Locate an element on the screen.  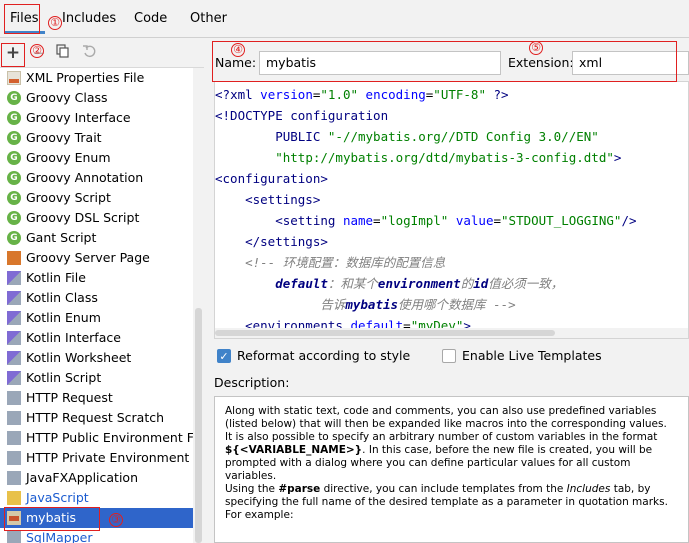
template-item-groovy-class: G Groovy Class is located at coordinates (96, 98).